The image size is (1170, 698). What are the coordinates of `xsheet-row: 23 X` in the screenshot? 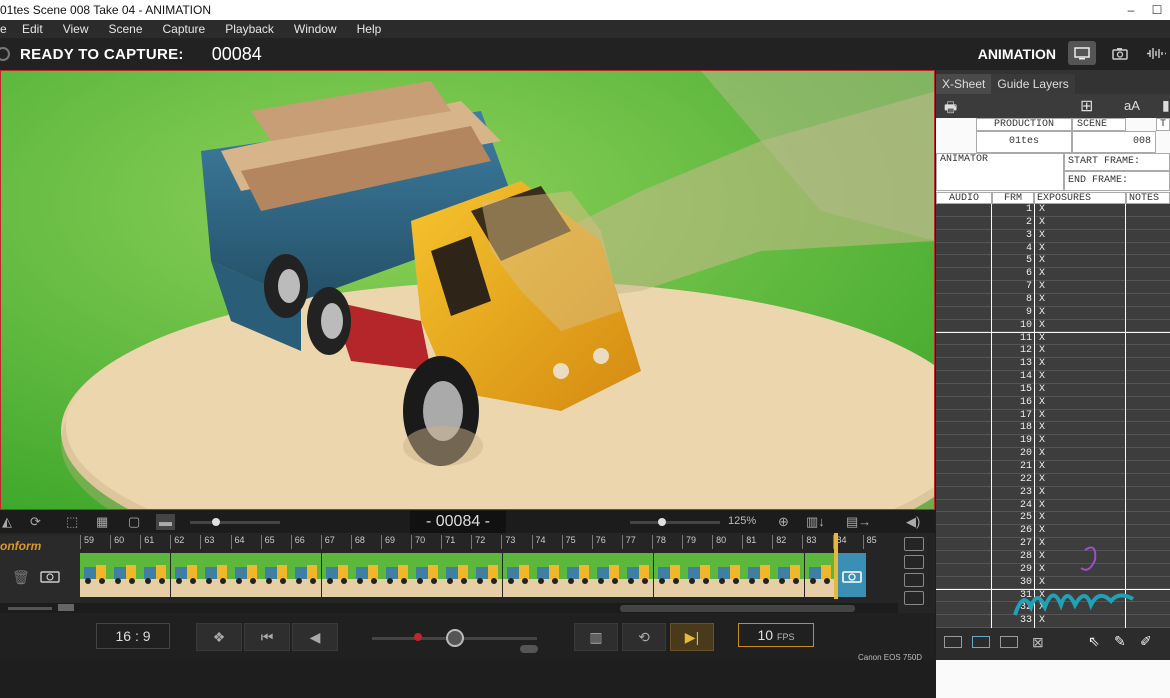 It's located at (1053, 493).